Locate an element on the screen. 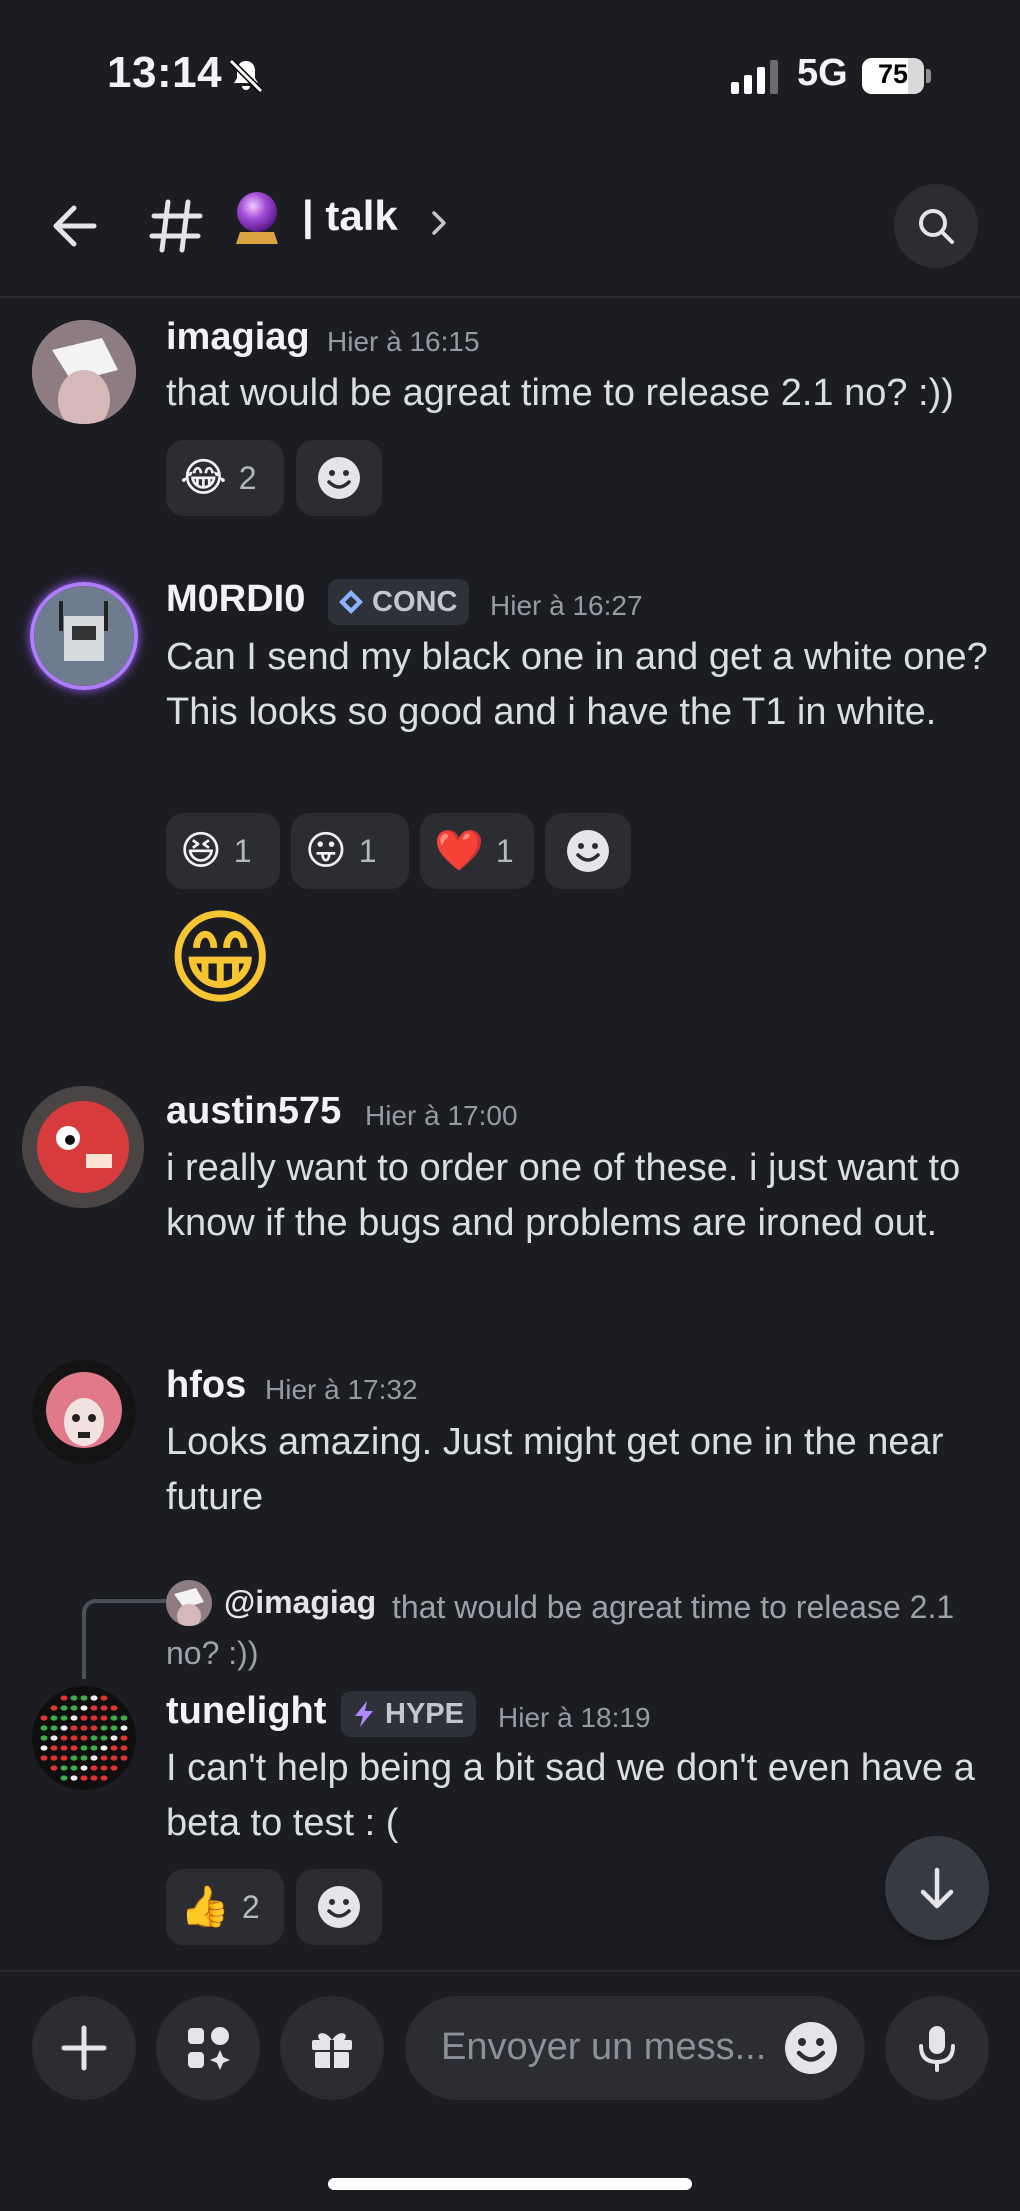 The height and width of the screenshot is (2211, 1020). gift-button is located at coordinates (332, 2048).